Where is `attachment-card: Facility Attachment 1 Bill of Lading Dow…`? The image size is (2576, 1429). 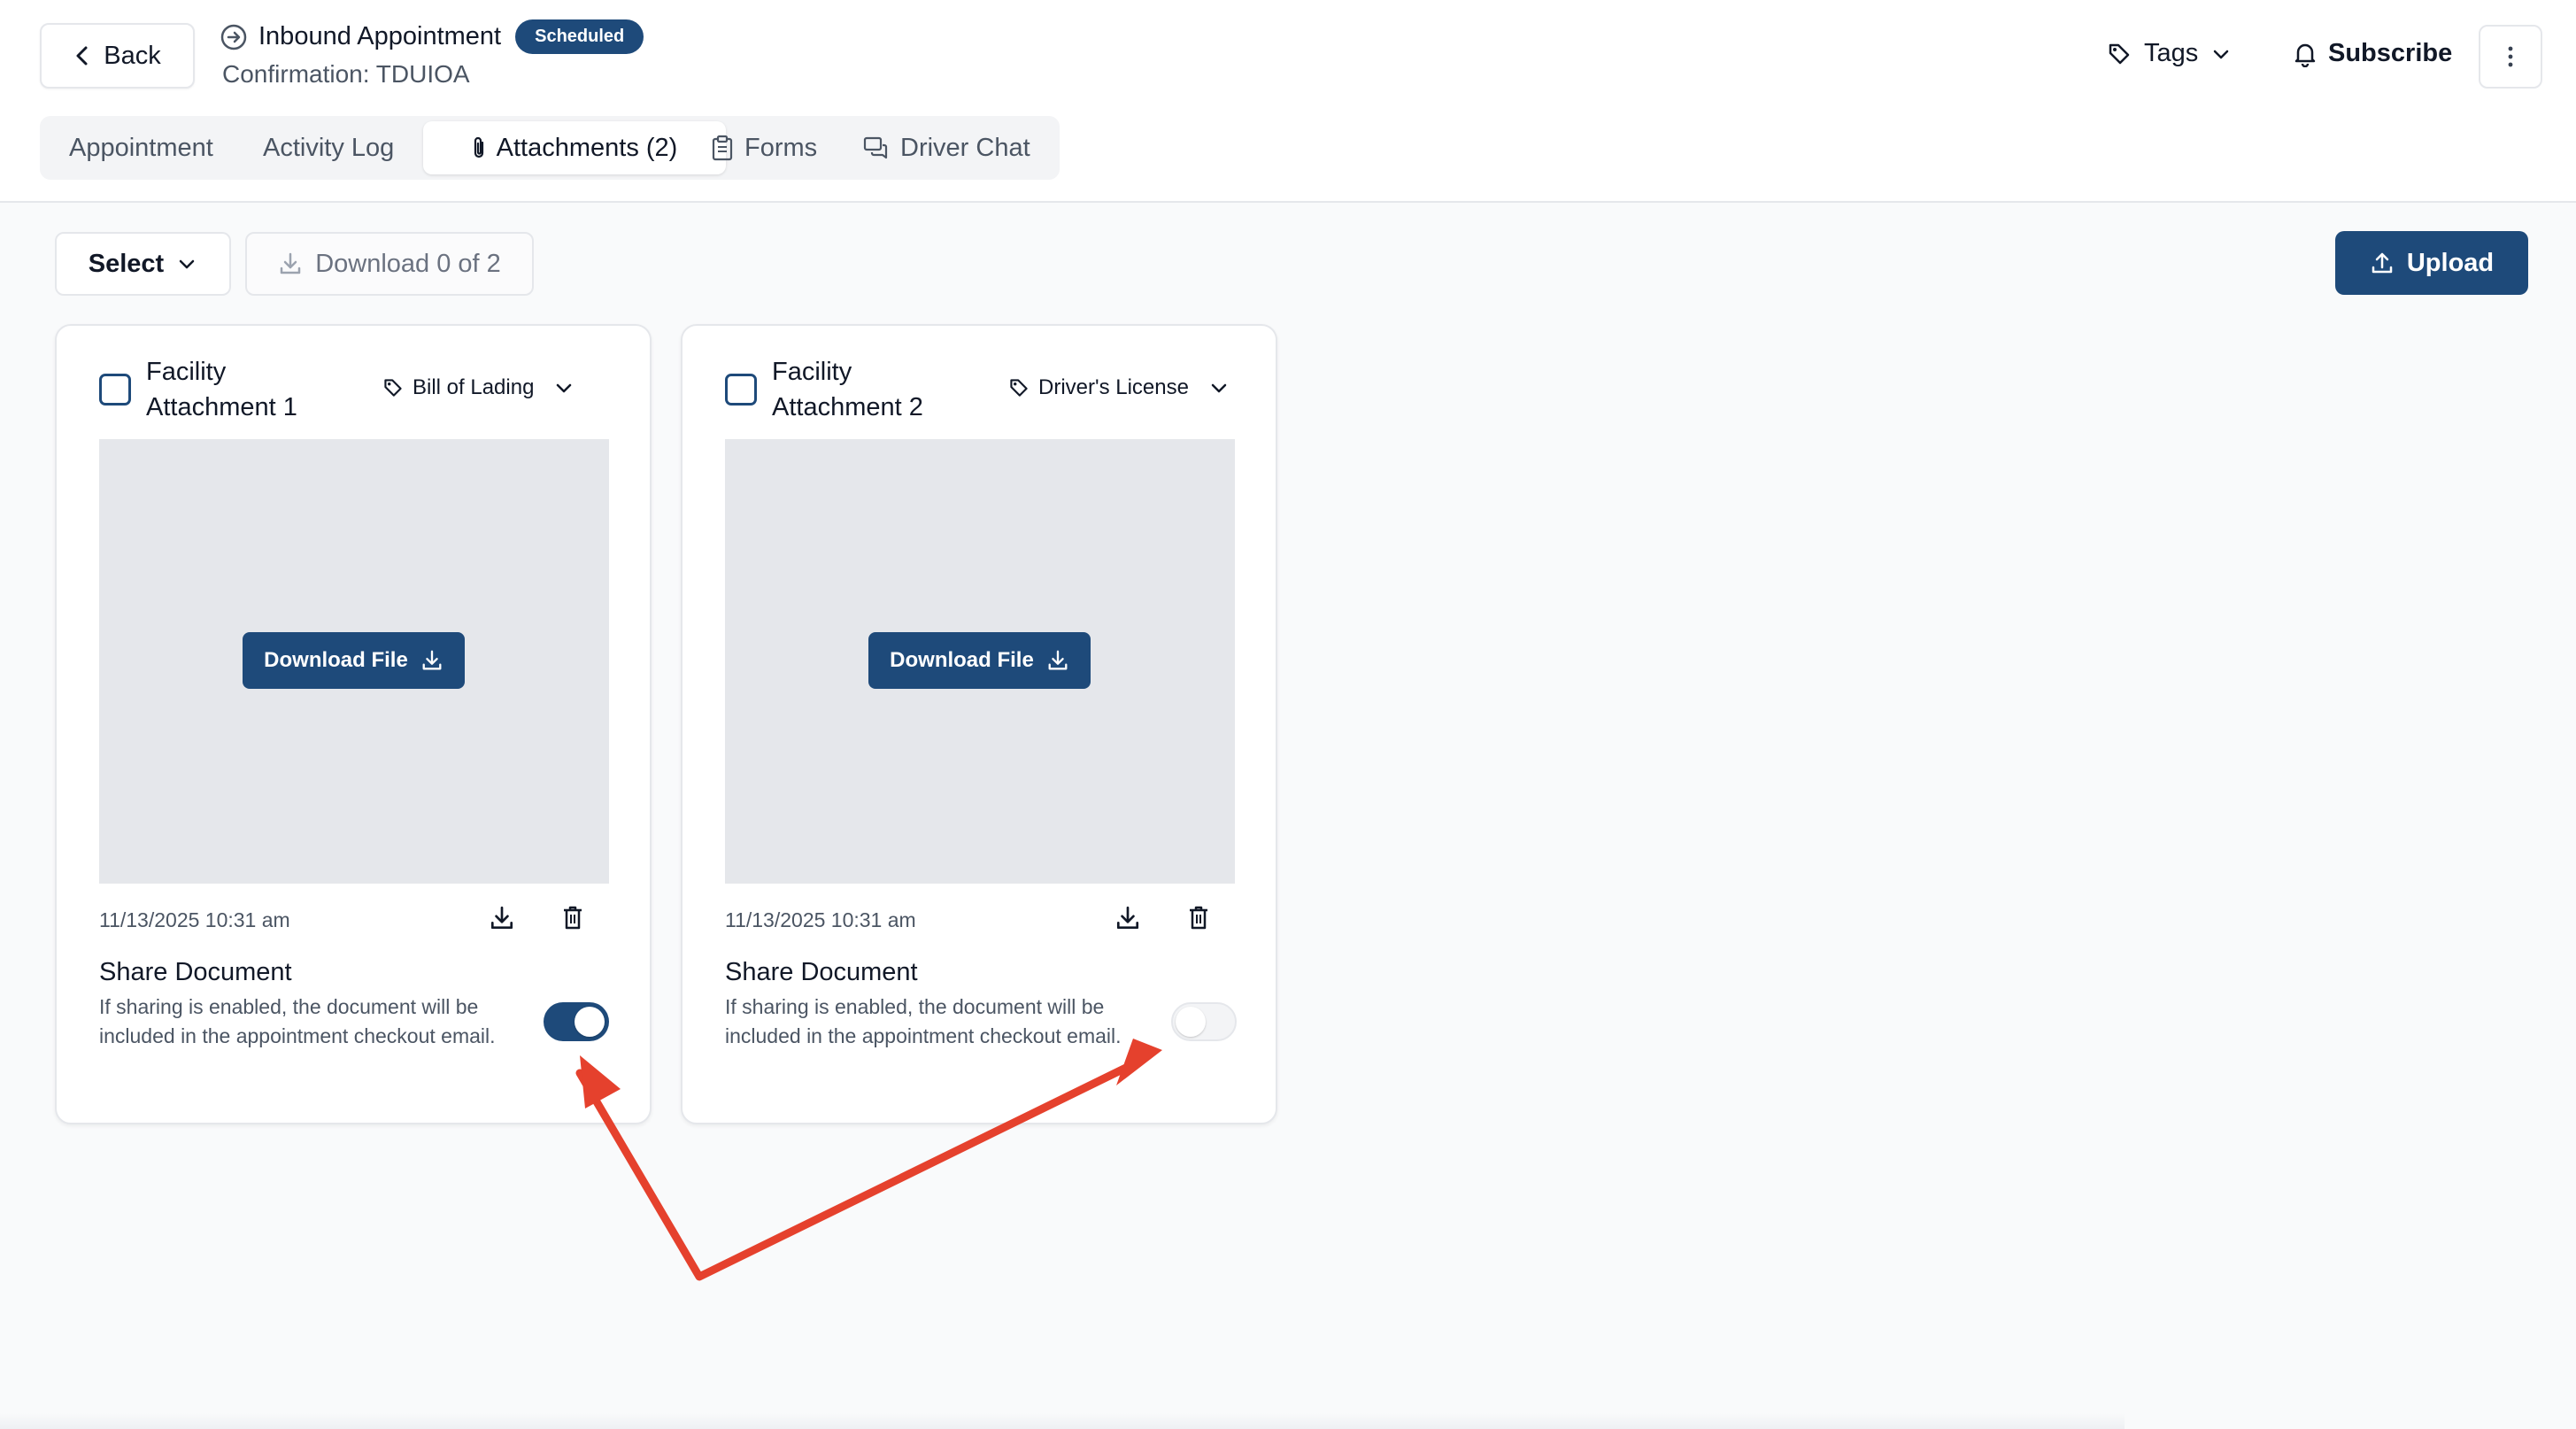 attachment-card: Facility Attachment 1 Bill of Lading Dow… is located at coordinates (353, 724).